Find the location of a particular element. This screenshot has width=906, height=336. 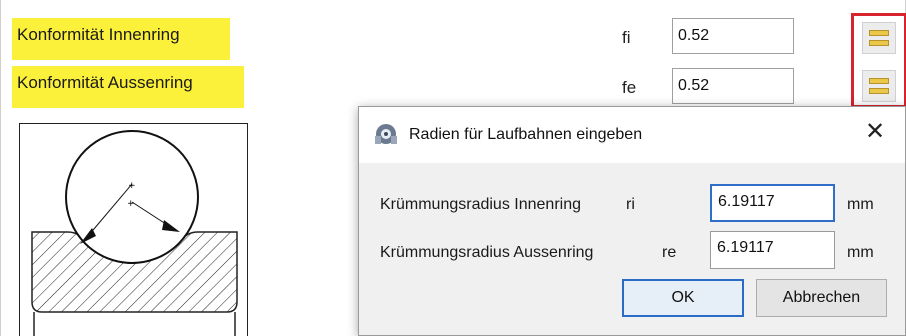

label-inner-conformity: Konformität Innenring is located at coordinates (121, 39).